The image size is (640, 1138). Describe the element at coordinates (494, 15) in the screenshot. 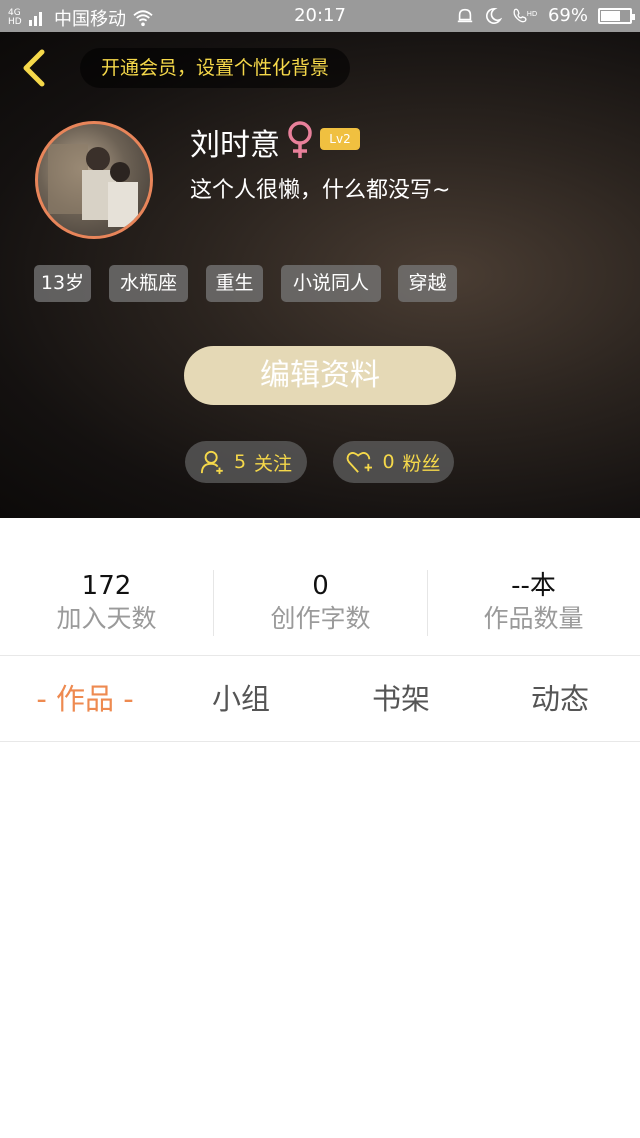

I see `moon-icon` at that location.